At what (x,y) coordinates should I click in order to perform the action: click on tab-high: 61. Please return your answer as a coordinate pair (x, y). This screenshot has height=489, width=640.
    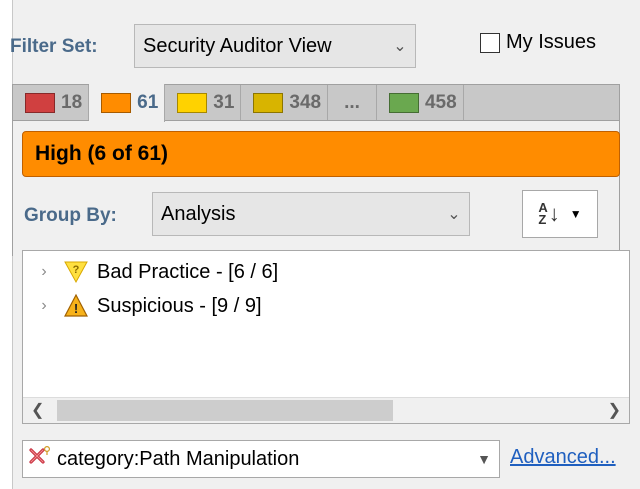
    Looking at the image, I should click on (127, 103).